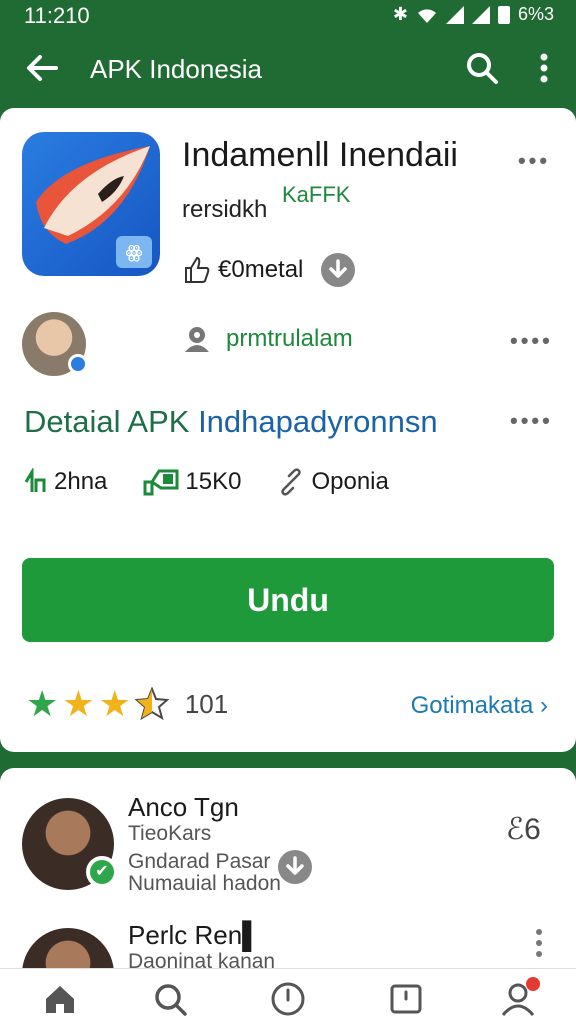 The height and width of the screenshot is (1024, 576). I want to click on likes-row: €0metal, so click(270, 270).